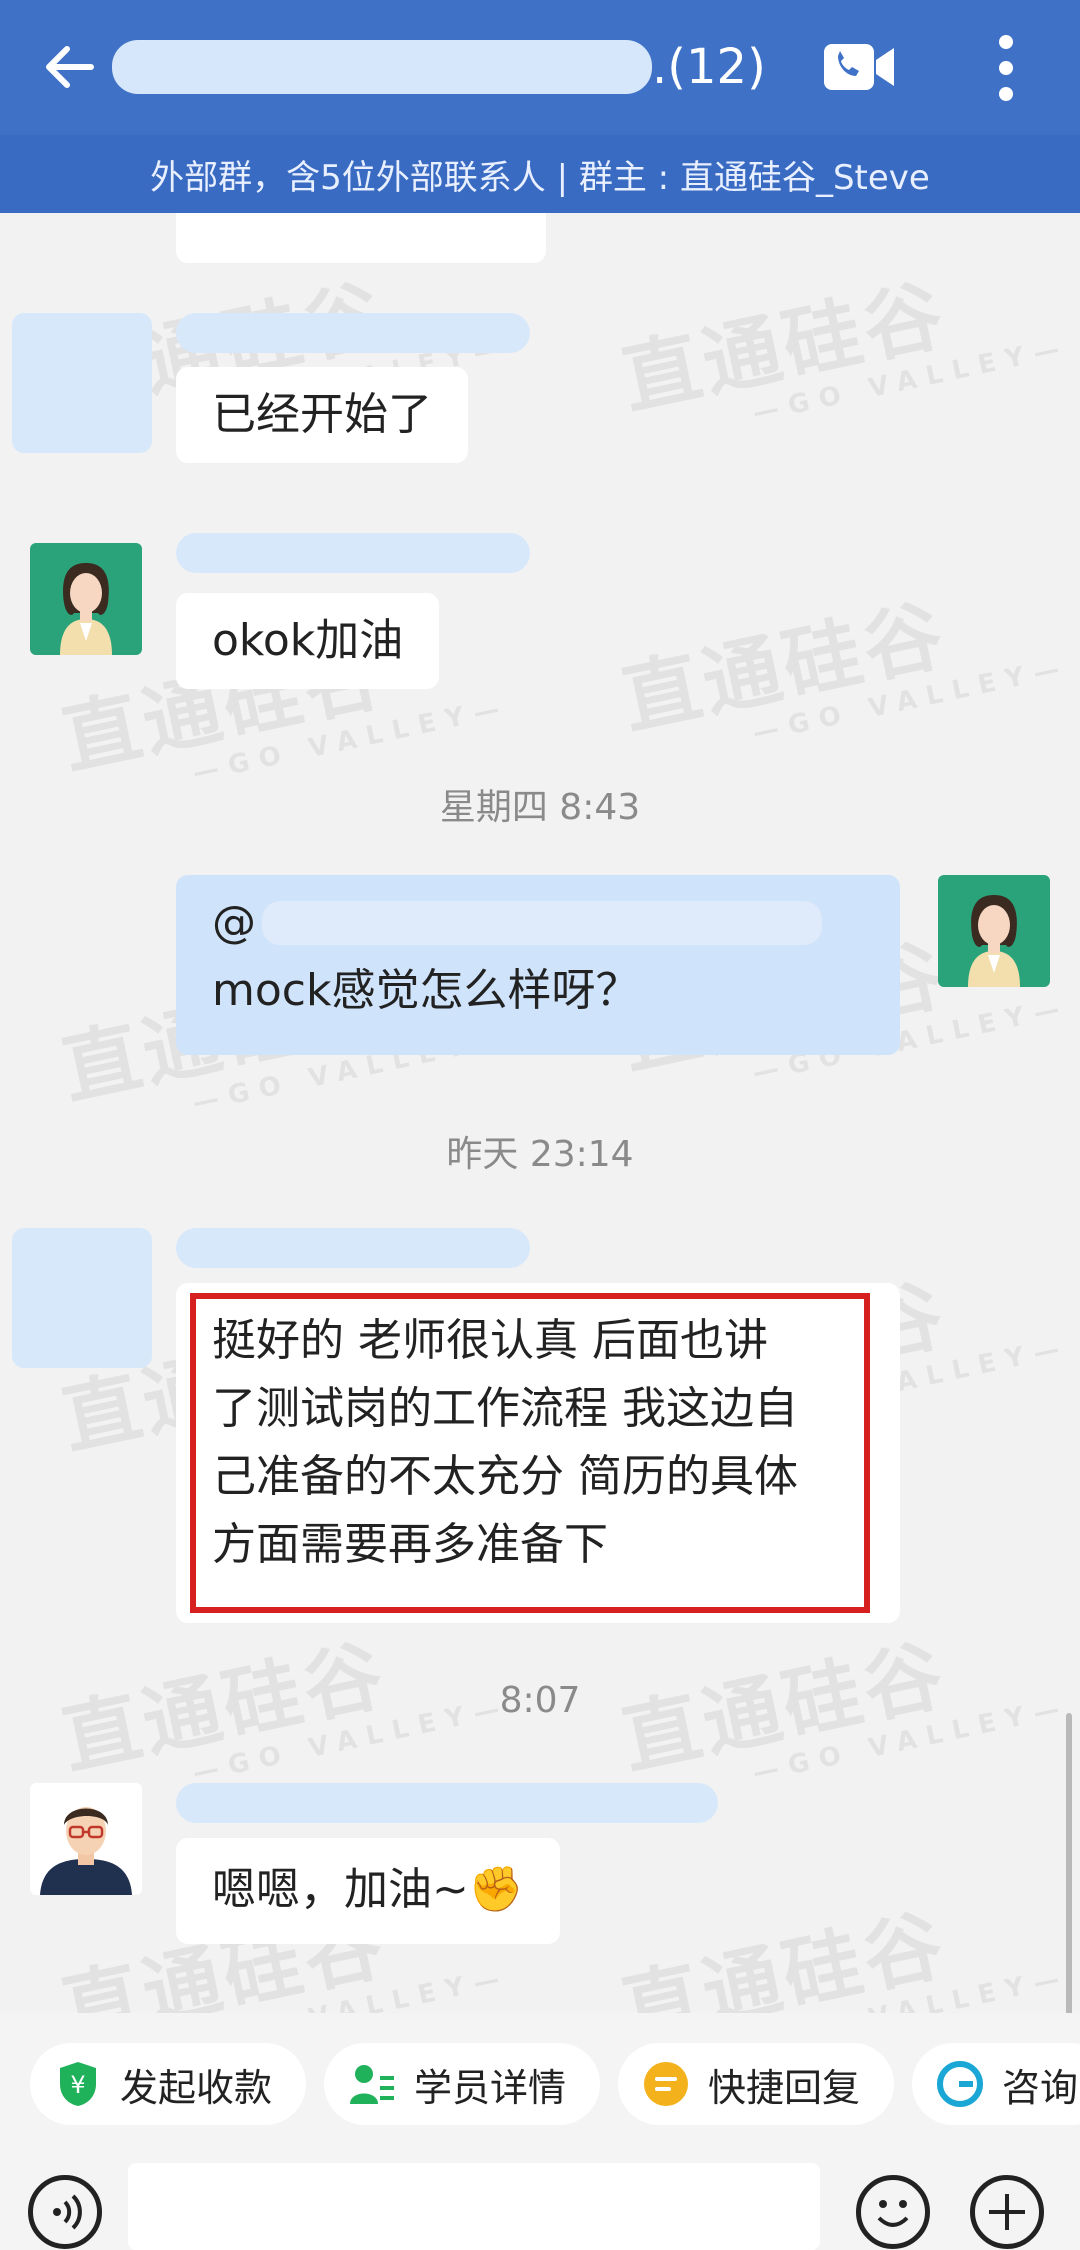 This screenshot has width=1080, height=2250. I want to click on quick-action-label: 学员详情, so click(490, 2087).